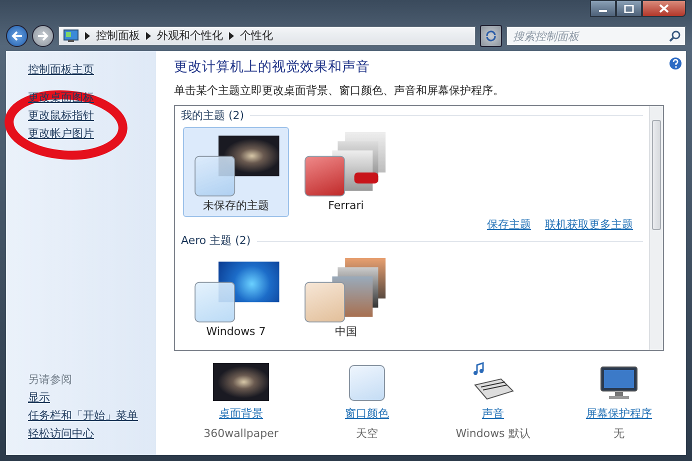 The width and height of the screenshot is (692, 461). What do you see at coordinates (367, 382) in the screenshot?
I see `color-swatch` at bounding box center [367, 382].